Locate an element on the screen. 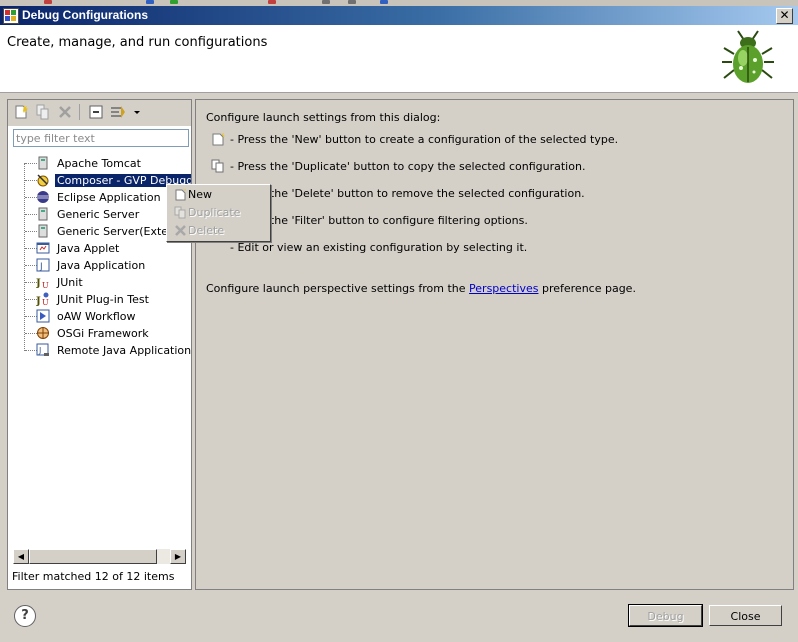  tree-item-apache-tomcat: Apache Tomcat is located at coordinates (84, 163).